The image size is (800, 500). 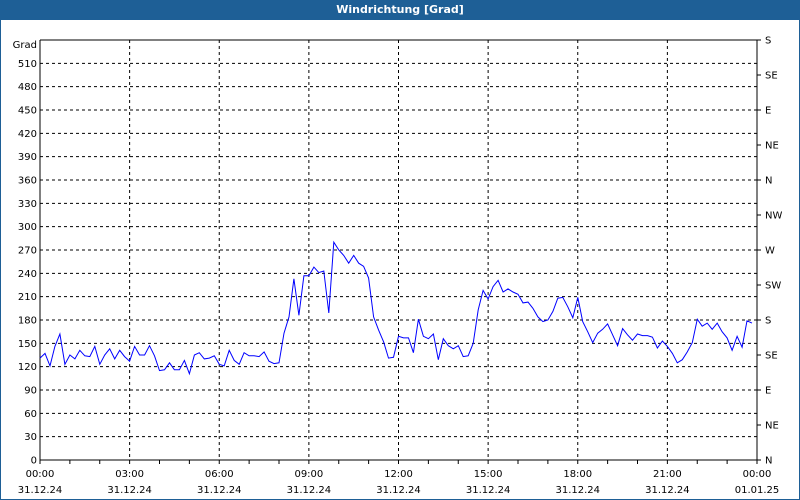 What do you see at coordinates (27, 181) in the screenshot?
I see `y-tick-label: 360` at bounding box center [27, 181].